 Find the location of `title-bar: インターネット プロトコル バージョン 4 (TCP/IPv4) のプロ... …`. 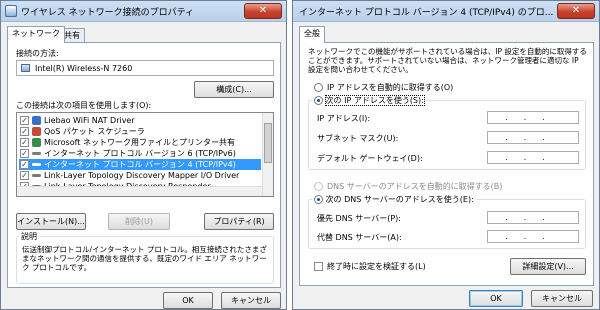

title-bar: インターネット プロトコル バージョン 4 (TCP/IPv4) のプロ... … is located at coordinates (446, 11).